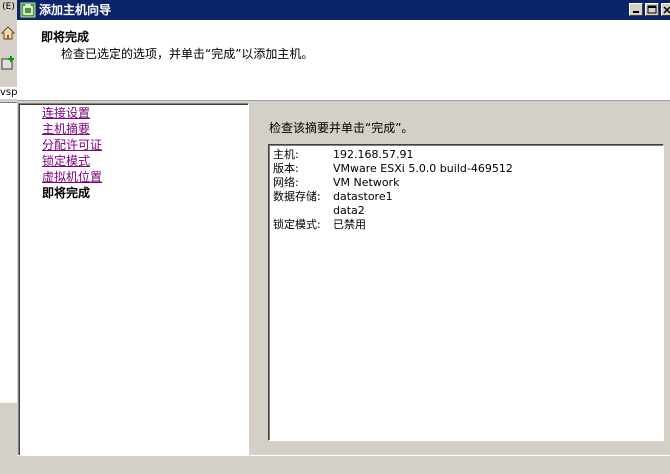  What do you see at coordinates (66, 193) in the screenshot?
I see `nav-step-ready-to-complete: 即将完成` at bounding box center [66, 193].